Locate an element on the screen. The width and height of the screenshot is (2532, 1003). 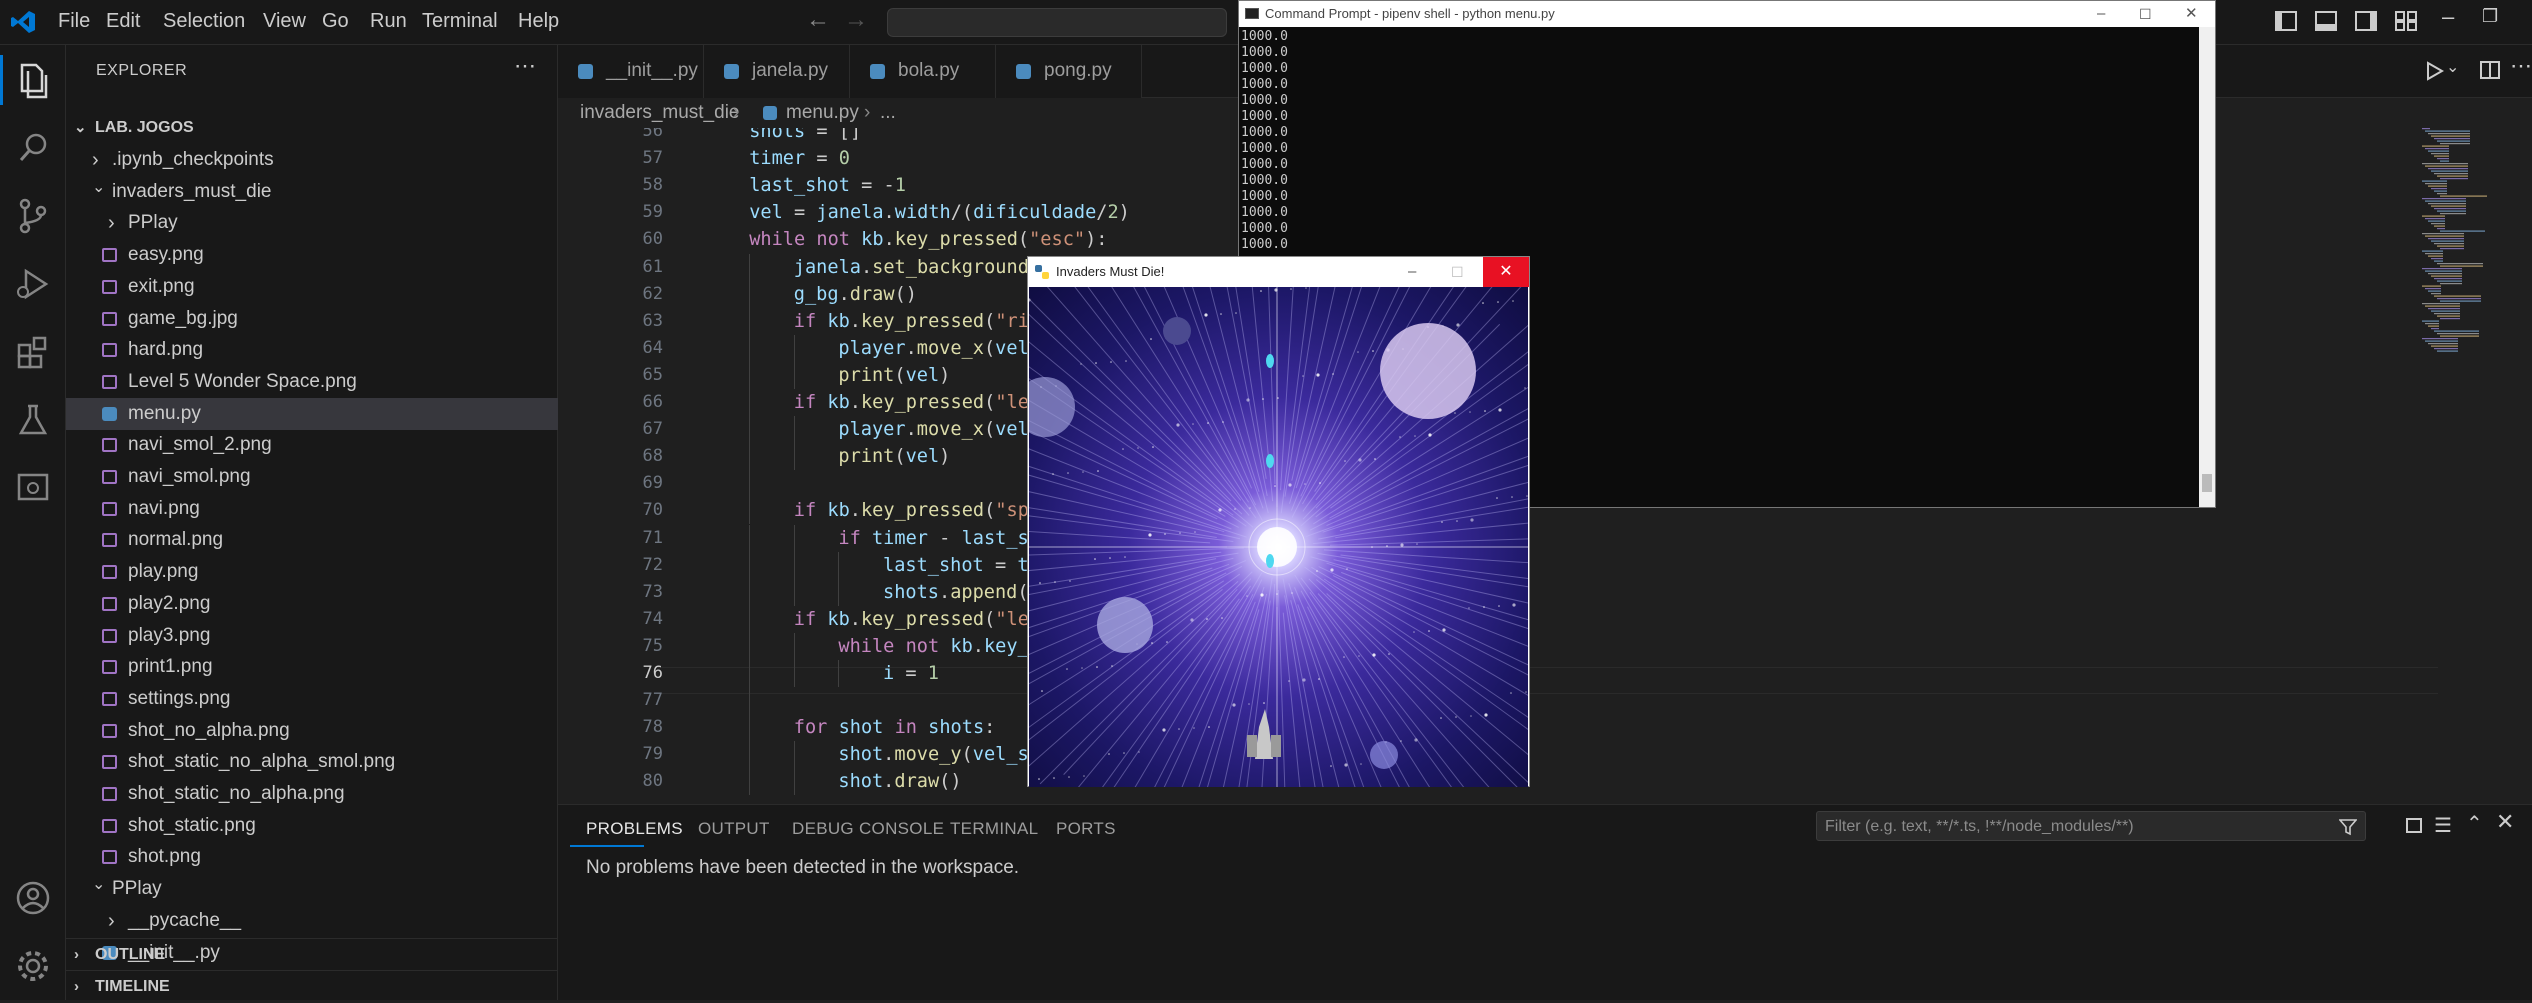
file-item: settings.png is located at coordinates (312, 699).